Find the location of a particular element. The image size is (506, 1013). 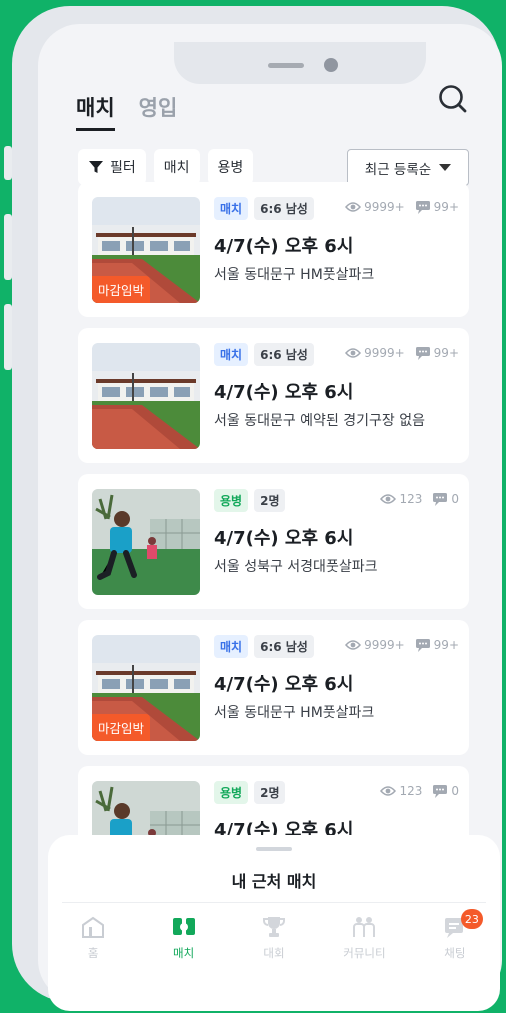

nav-item-home: 홈 is located at coordinates (93, 938).